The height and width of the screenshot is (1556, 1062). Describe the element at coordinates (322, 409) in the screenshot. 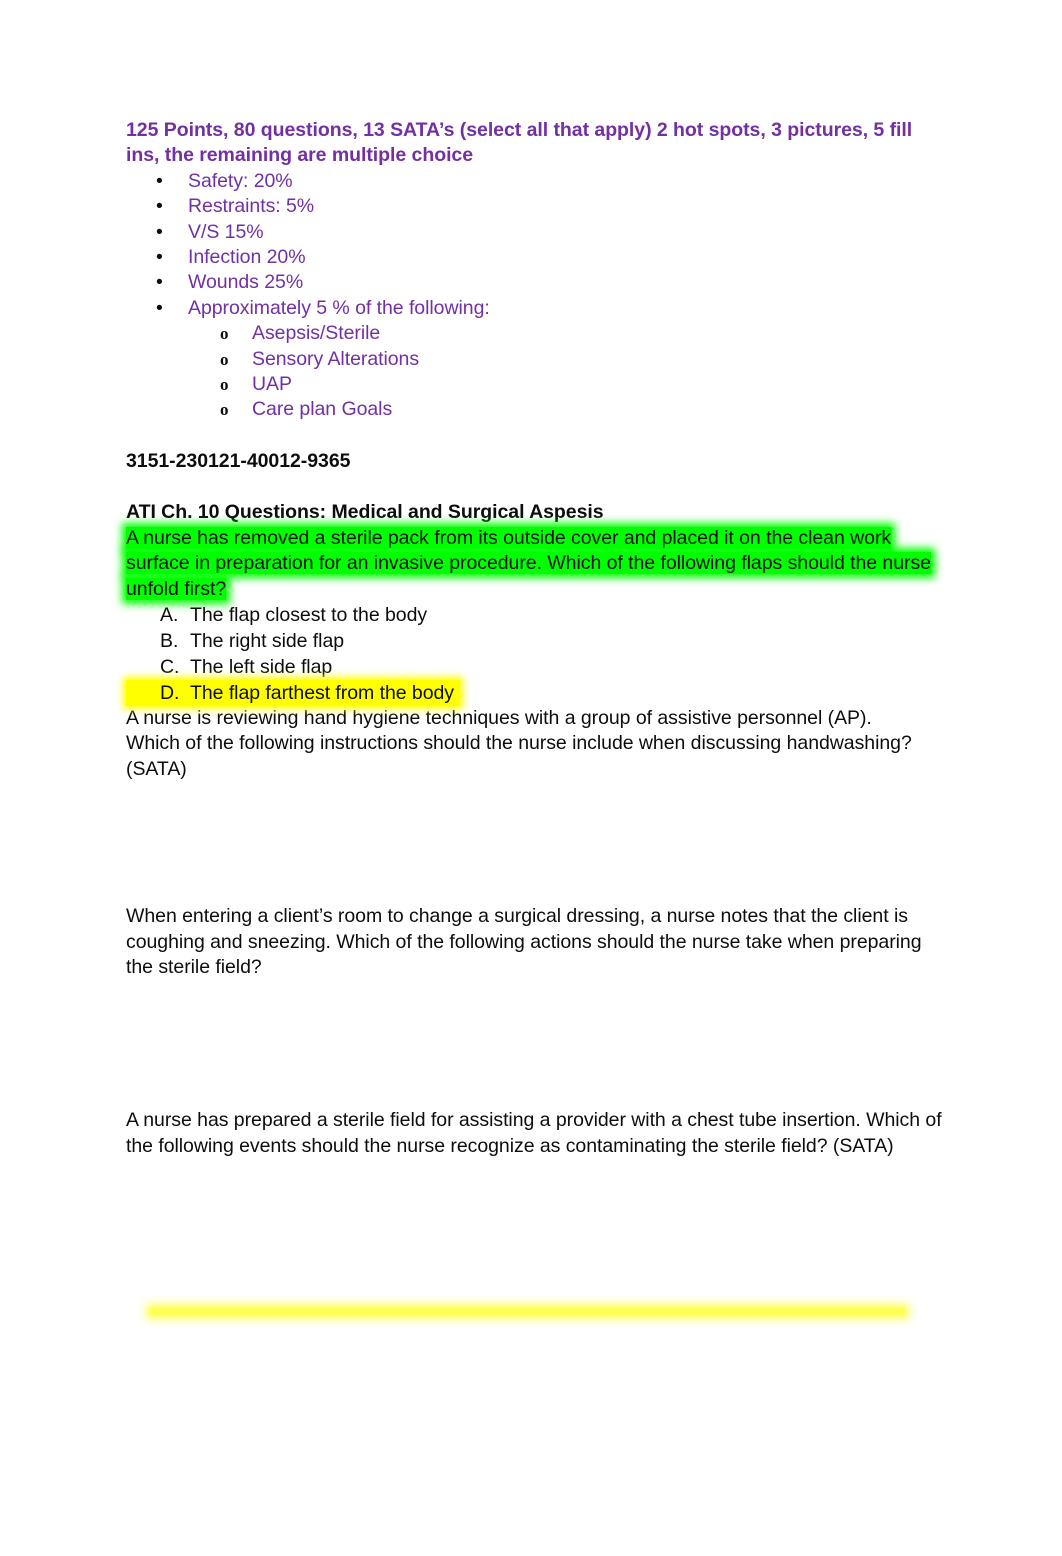

I see `list-item-label: Care plan Goals` at that location.